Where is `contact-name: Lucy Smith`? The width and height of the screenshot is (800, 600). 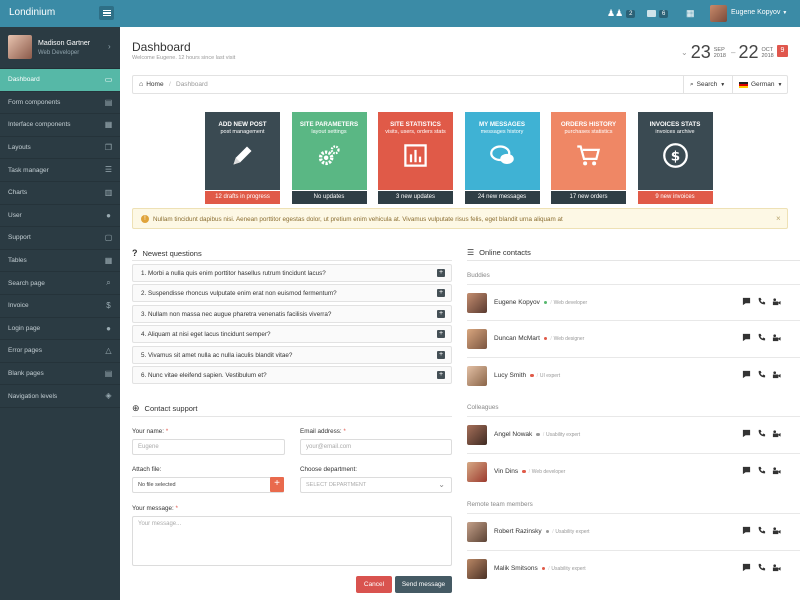 contact-name: Lucy Smith is located at coordinates (510, 375).